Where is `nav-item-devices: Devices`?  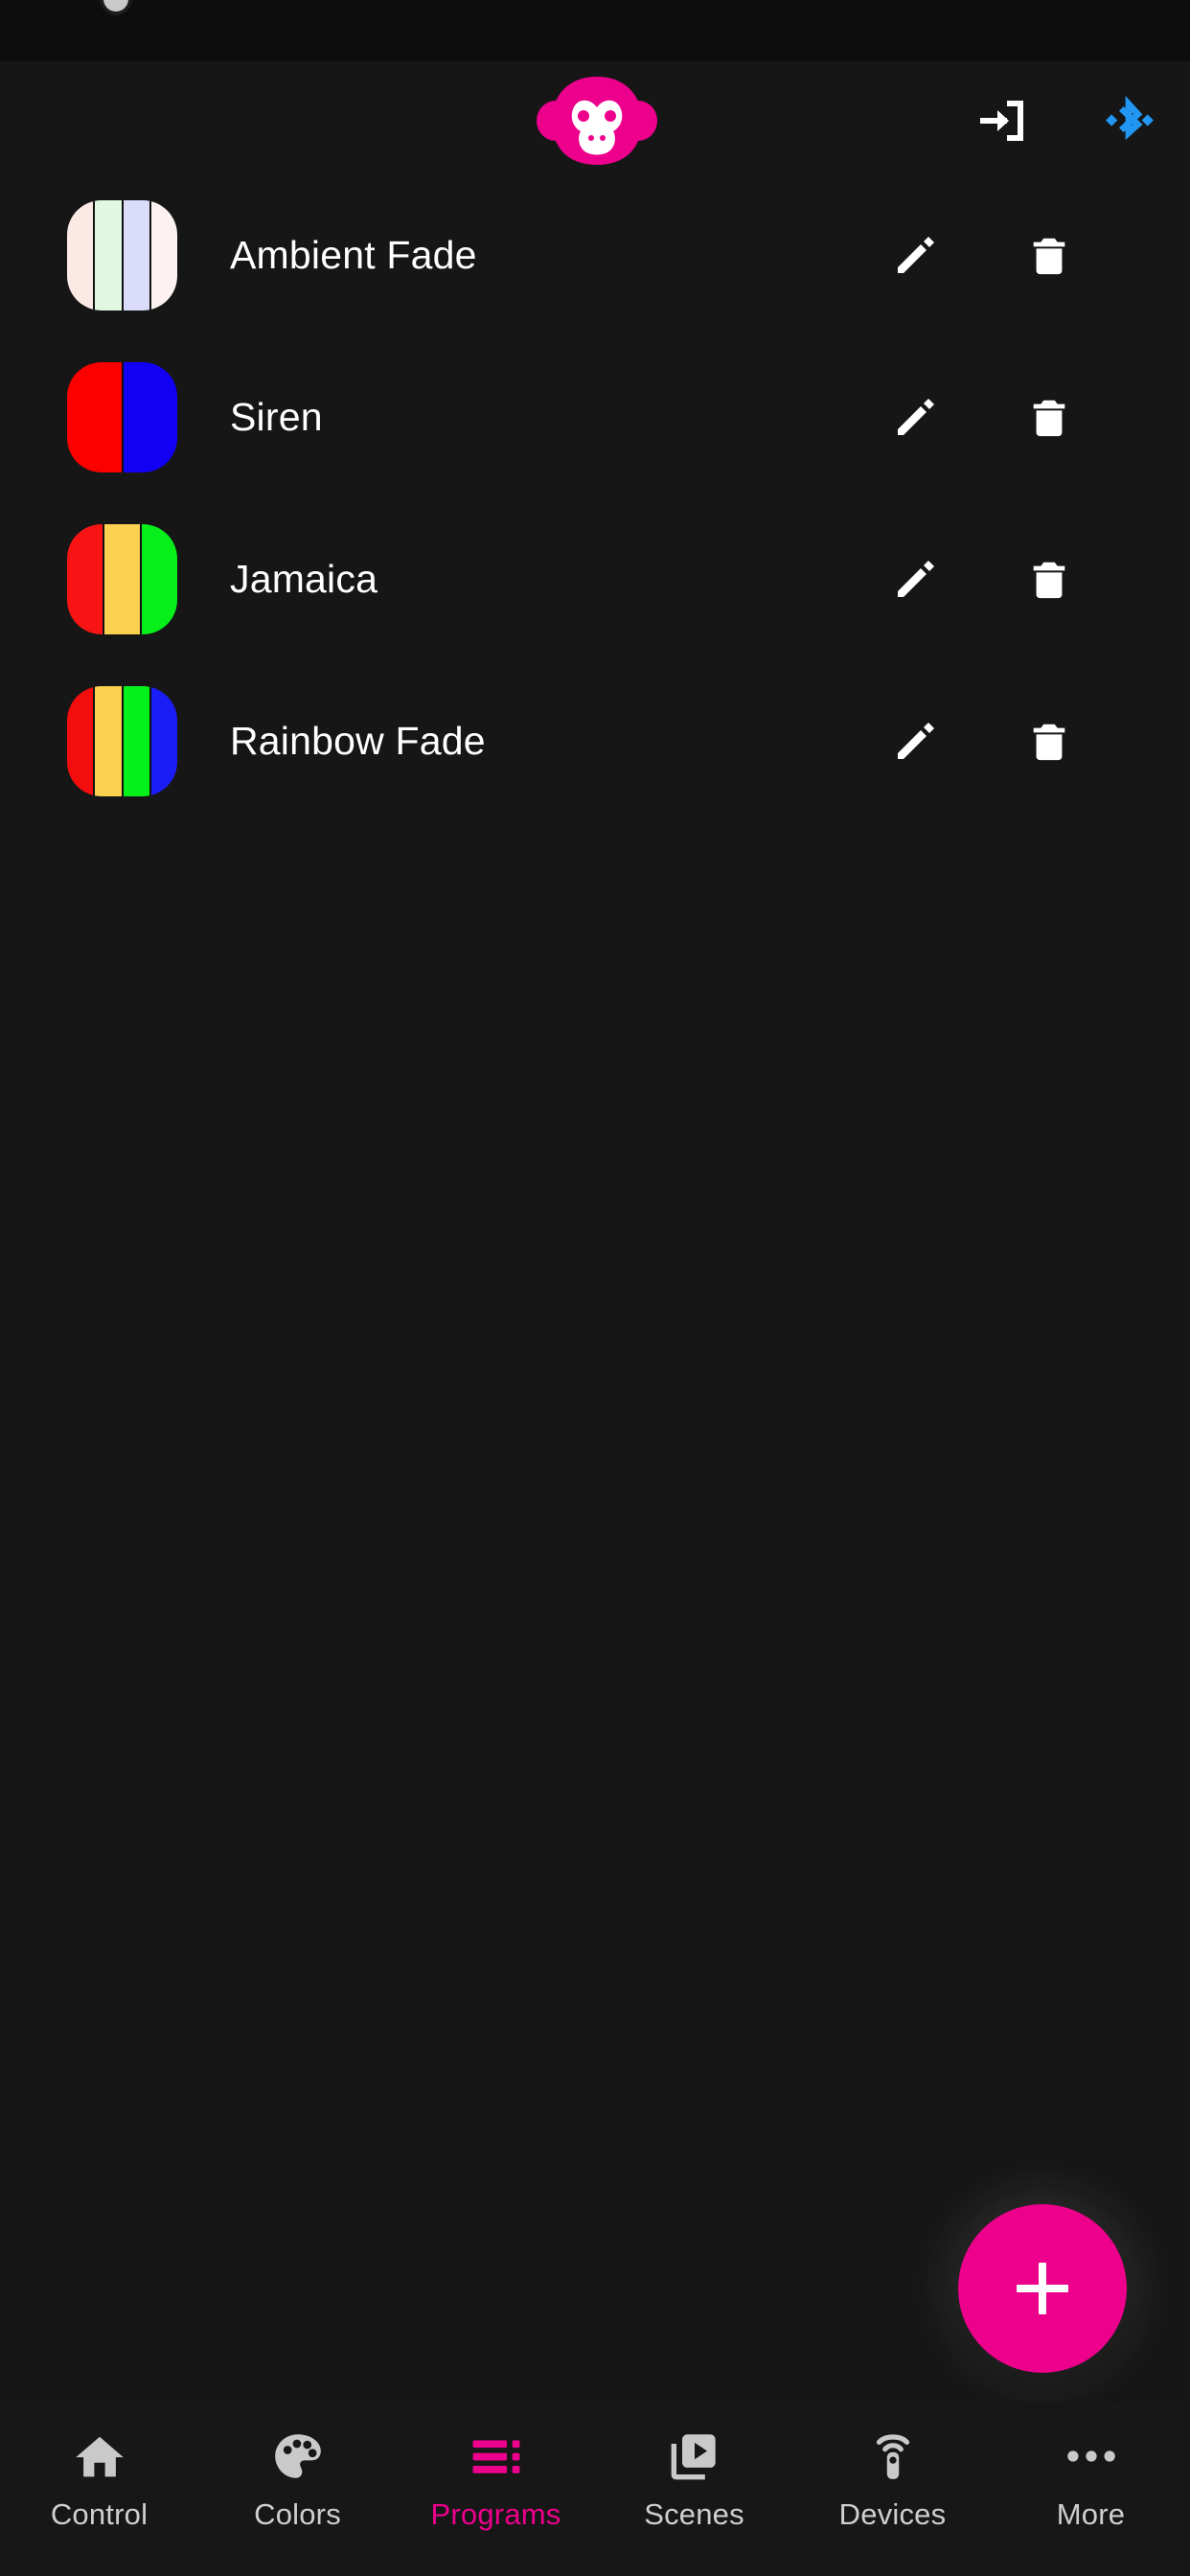 nav-item-devices: Devices is located at coordinates (893, 2490).